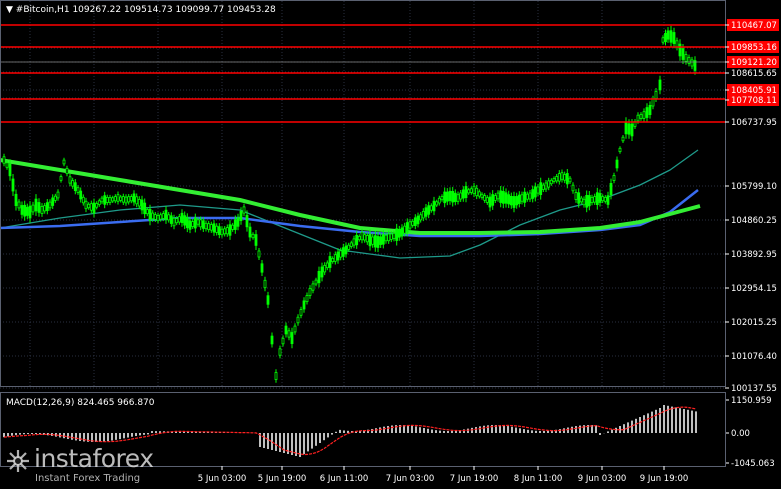  I want to click on macd-axis-label: 0.00, so click(740, 434).